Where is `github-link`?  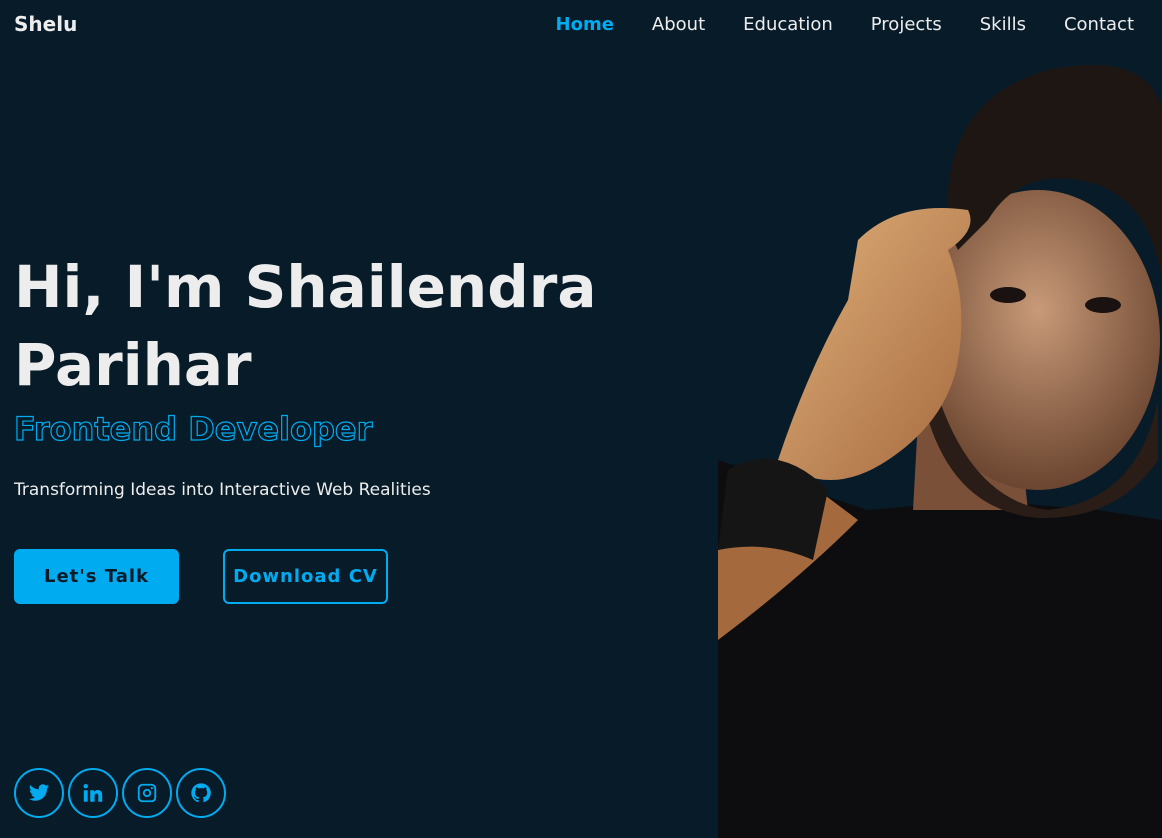
github-link is located at coordinates (201, 793).